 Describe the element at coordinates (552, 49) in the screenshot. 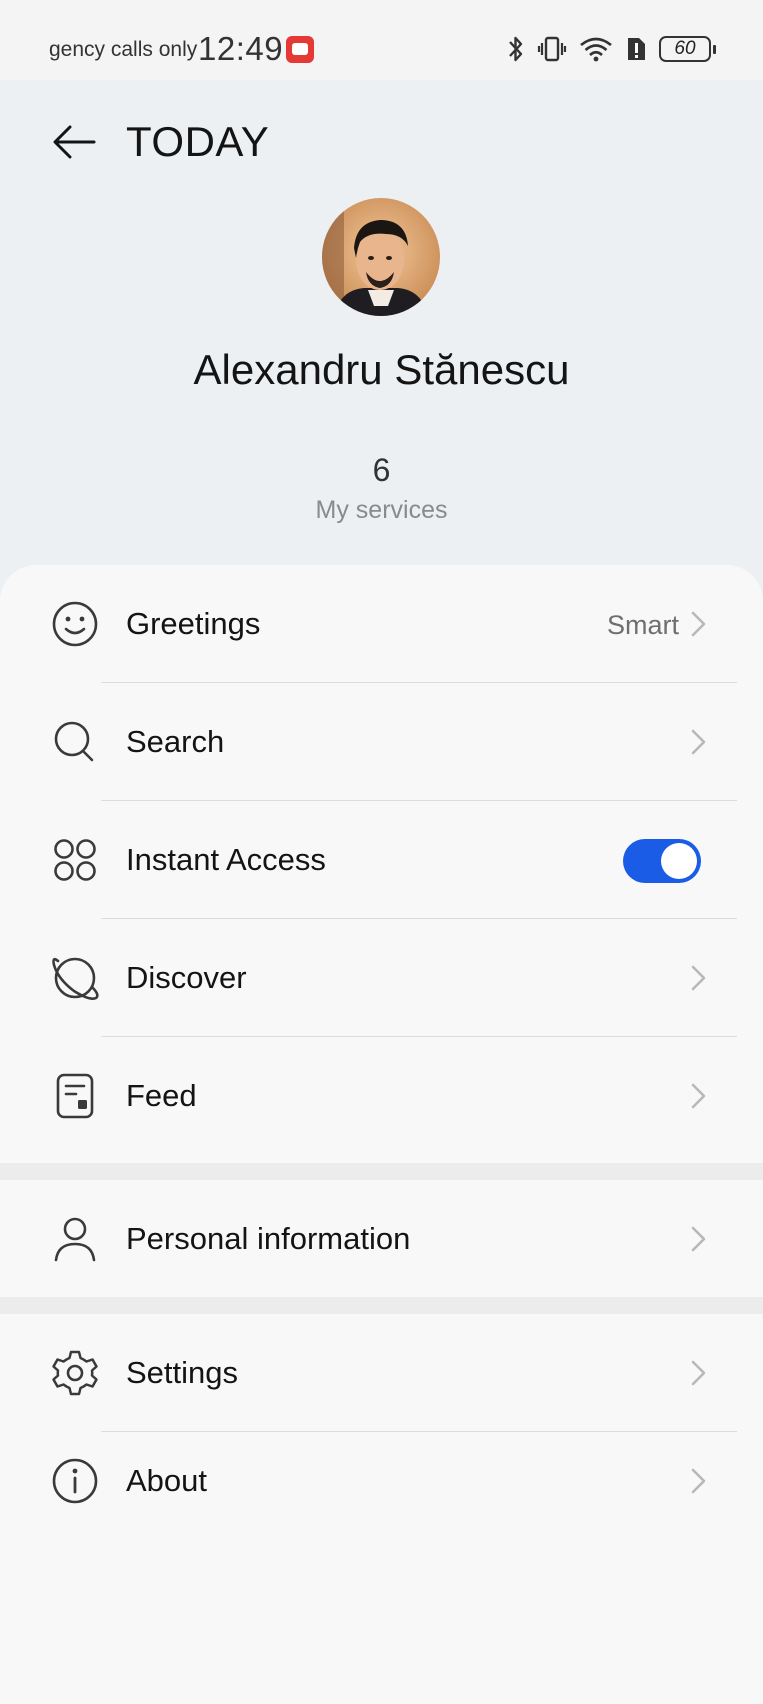

I see `vibrate-icon` at that location.